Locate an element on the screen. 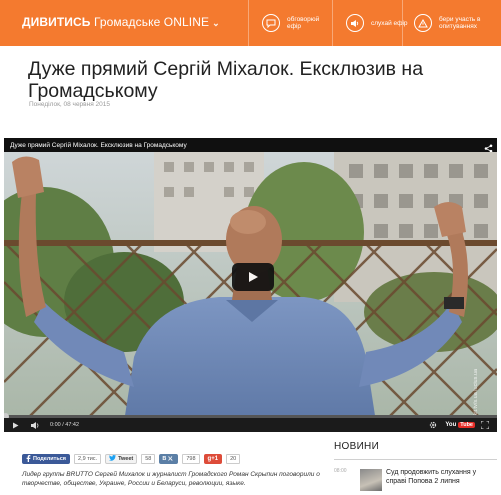 The width and height of the screenshot is (501, 495). vk-share-button: В is located at coordinates (169, 459).